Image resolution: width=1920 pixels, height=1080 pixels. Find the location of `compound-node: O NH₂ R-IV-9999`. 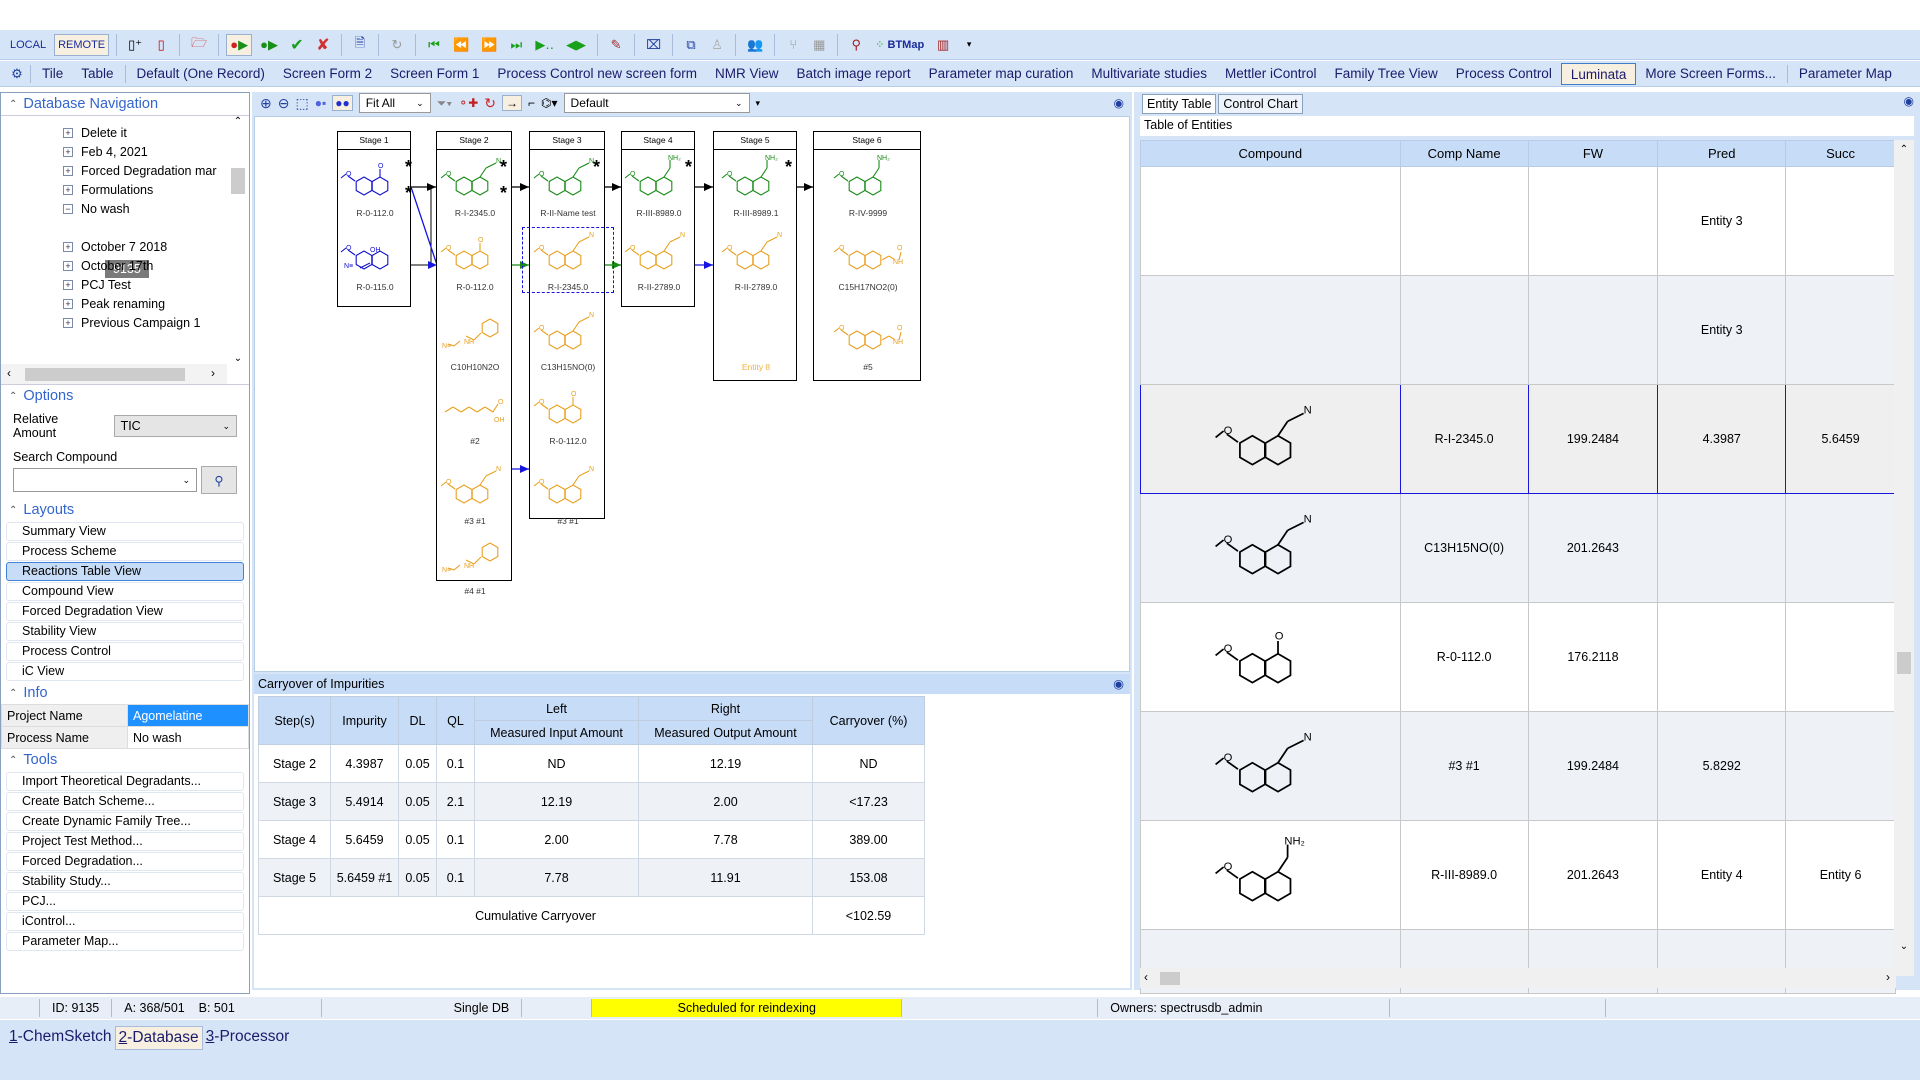

compound-node: O NH₂ R-IV-9999 is located at coordinates (868, 186).